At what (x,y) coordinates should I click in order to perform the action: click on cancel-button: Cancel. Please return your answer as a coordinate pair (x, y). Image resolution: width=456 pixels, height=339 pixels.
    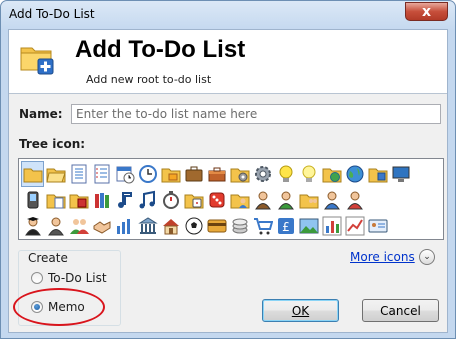
    Looking at the image, I should click on (400, 310).